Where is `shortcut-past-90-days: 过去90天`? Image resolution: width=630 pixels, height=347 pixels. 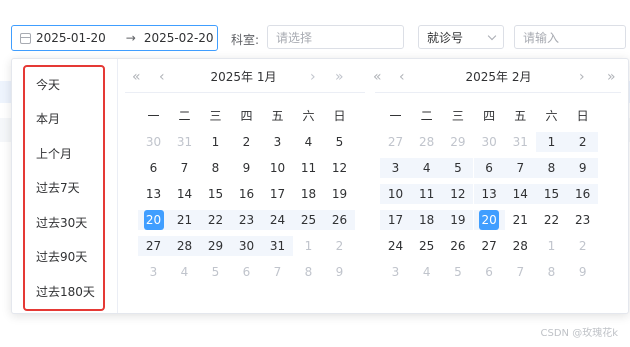
shortcut-past-90-days: 过去90天 is located at coordinates (61, 256).